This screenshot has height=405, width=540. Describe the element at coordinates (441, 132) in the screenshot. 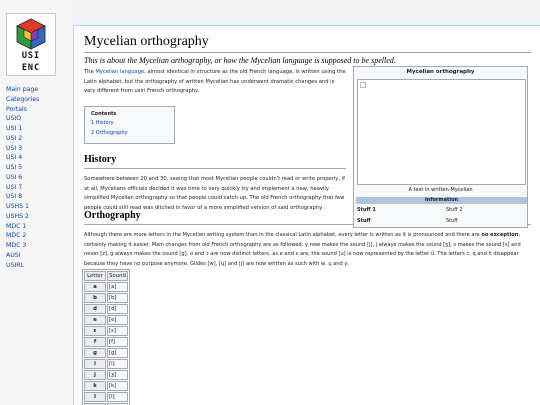

I see `infobox-image` at that location.